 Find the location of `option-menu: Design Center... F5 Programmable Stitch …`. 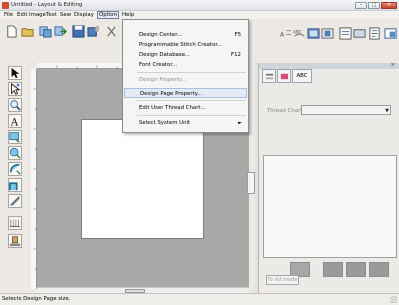

option-menu: Design Center... F5 Programmable Stitch … is located at coordinates (185, 76).